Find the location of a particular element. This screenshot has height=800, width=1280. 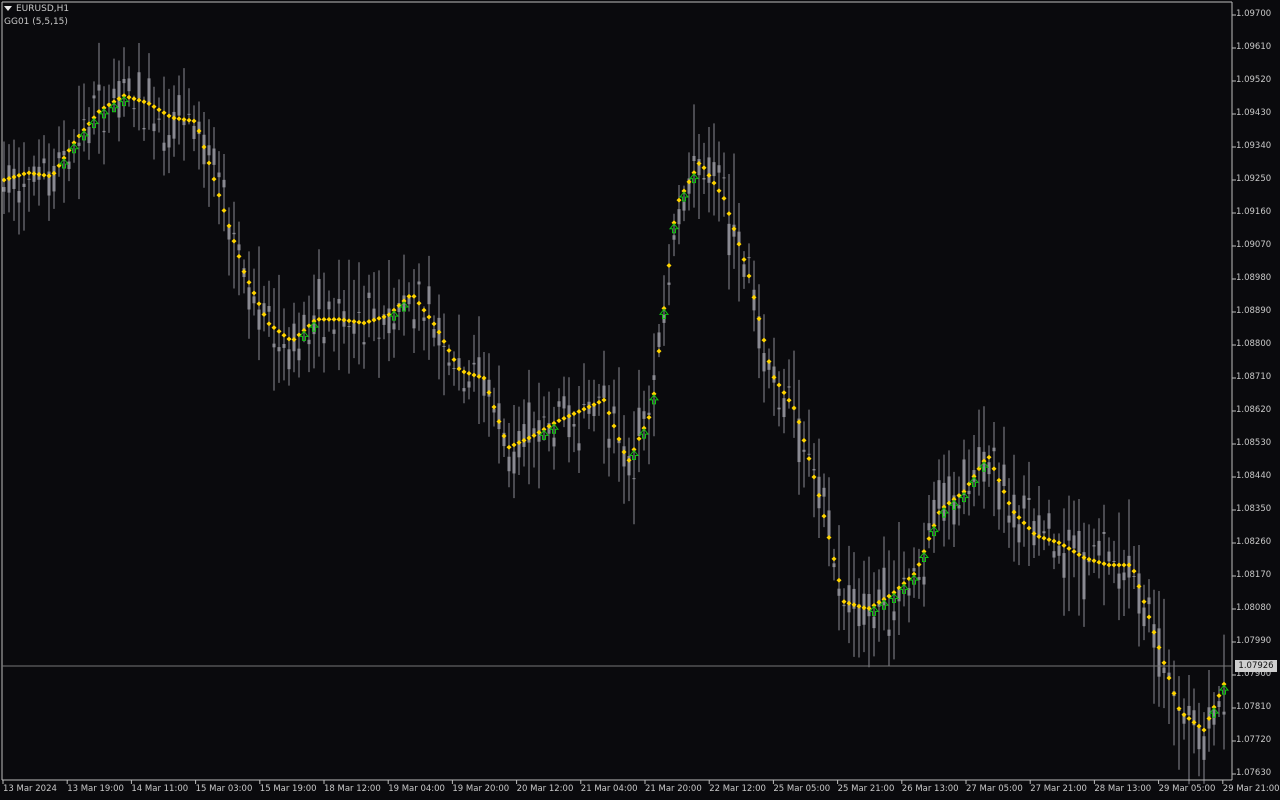

price-label: 1.08440 is located at coordinates (1254, 476).